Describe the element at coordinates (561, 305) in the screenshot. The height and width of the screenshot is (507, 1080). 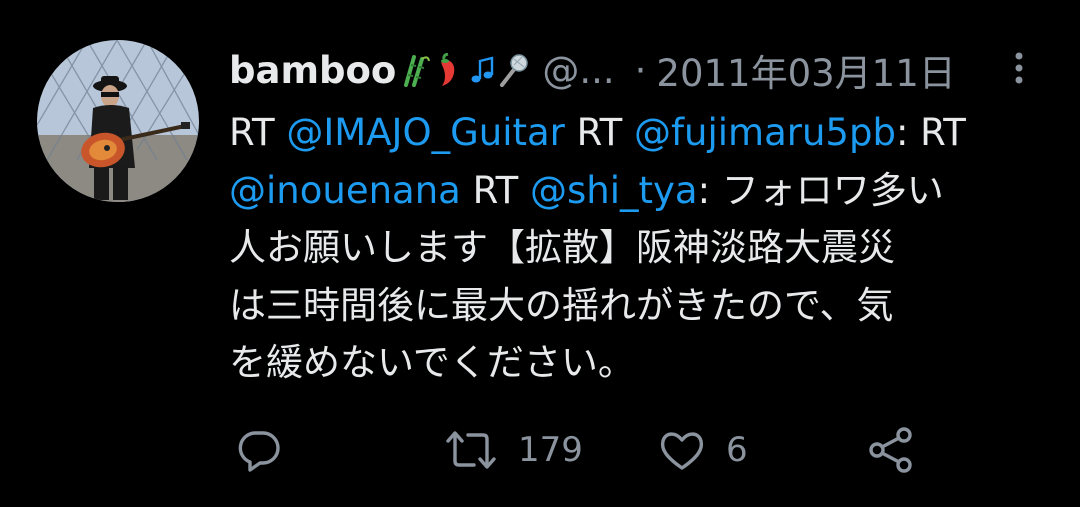
I see `tweet-text-line: は三時間後に最大の揺れがきたので、気` at that location.